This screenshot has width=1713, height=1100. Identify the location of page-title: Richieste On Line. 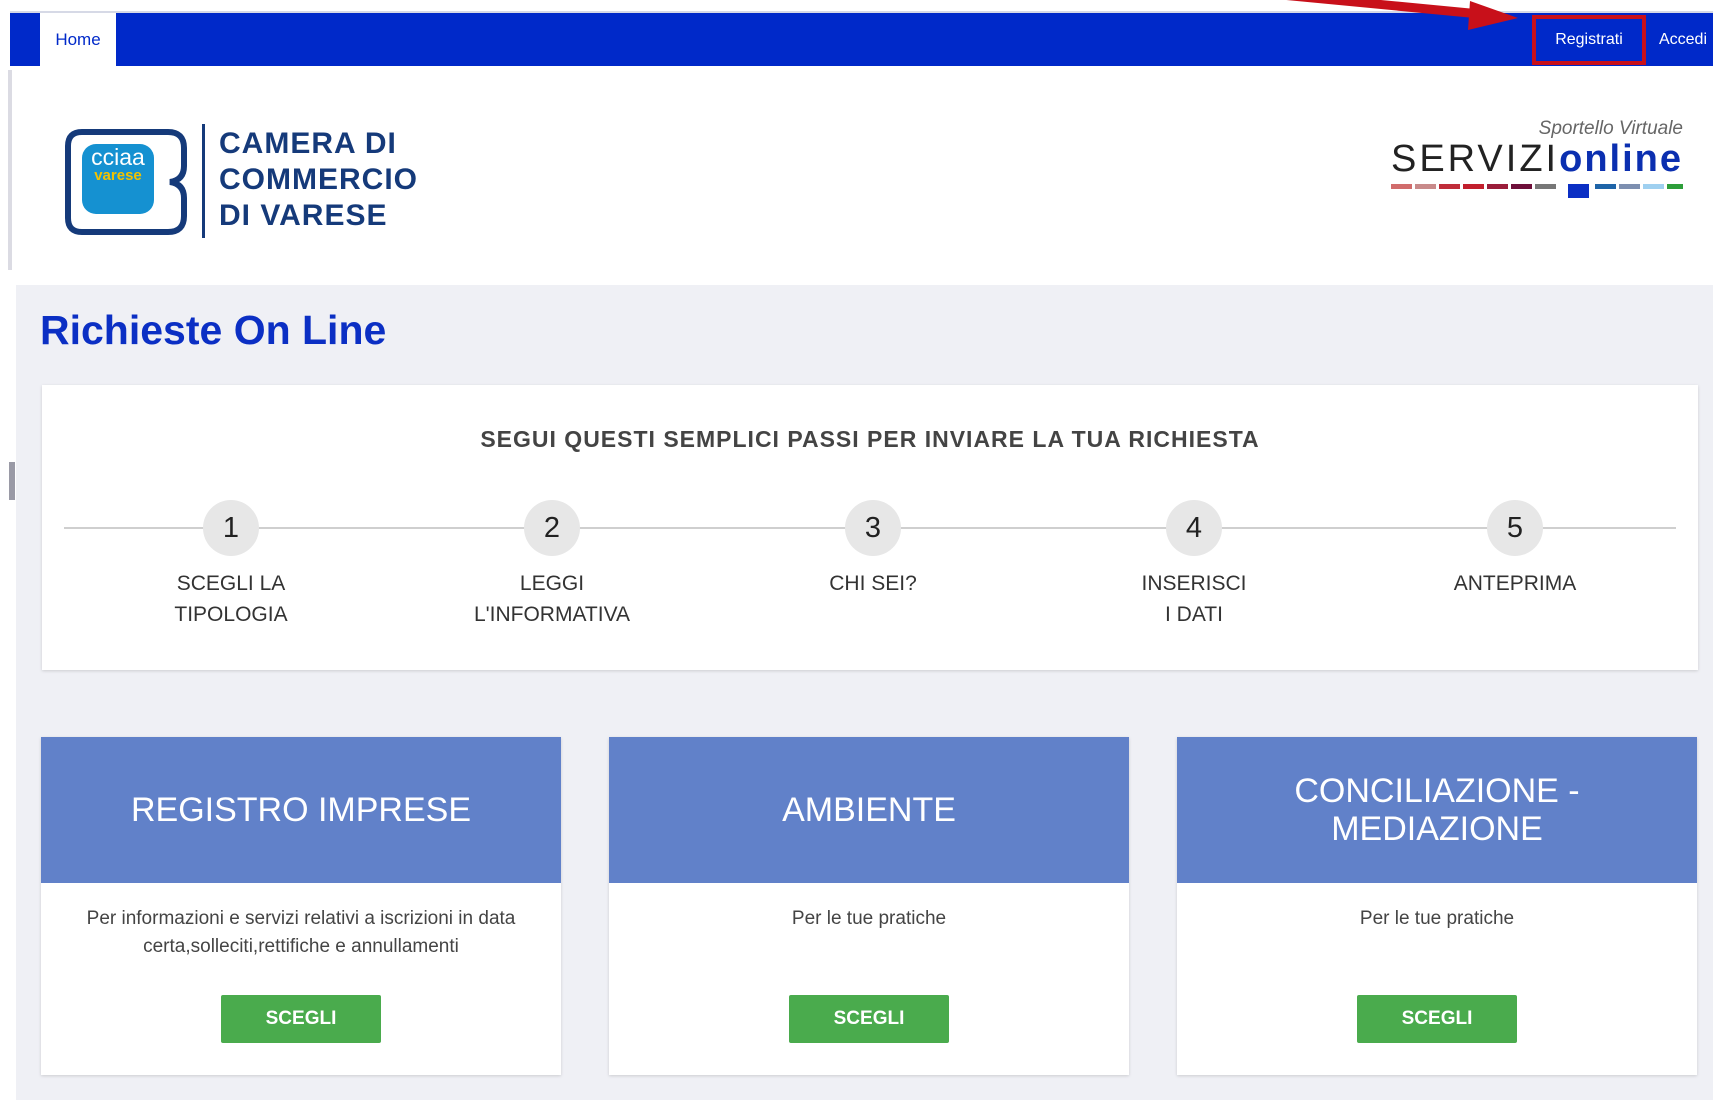
(213, 330).